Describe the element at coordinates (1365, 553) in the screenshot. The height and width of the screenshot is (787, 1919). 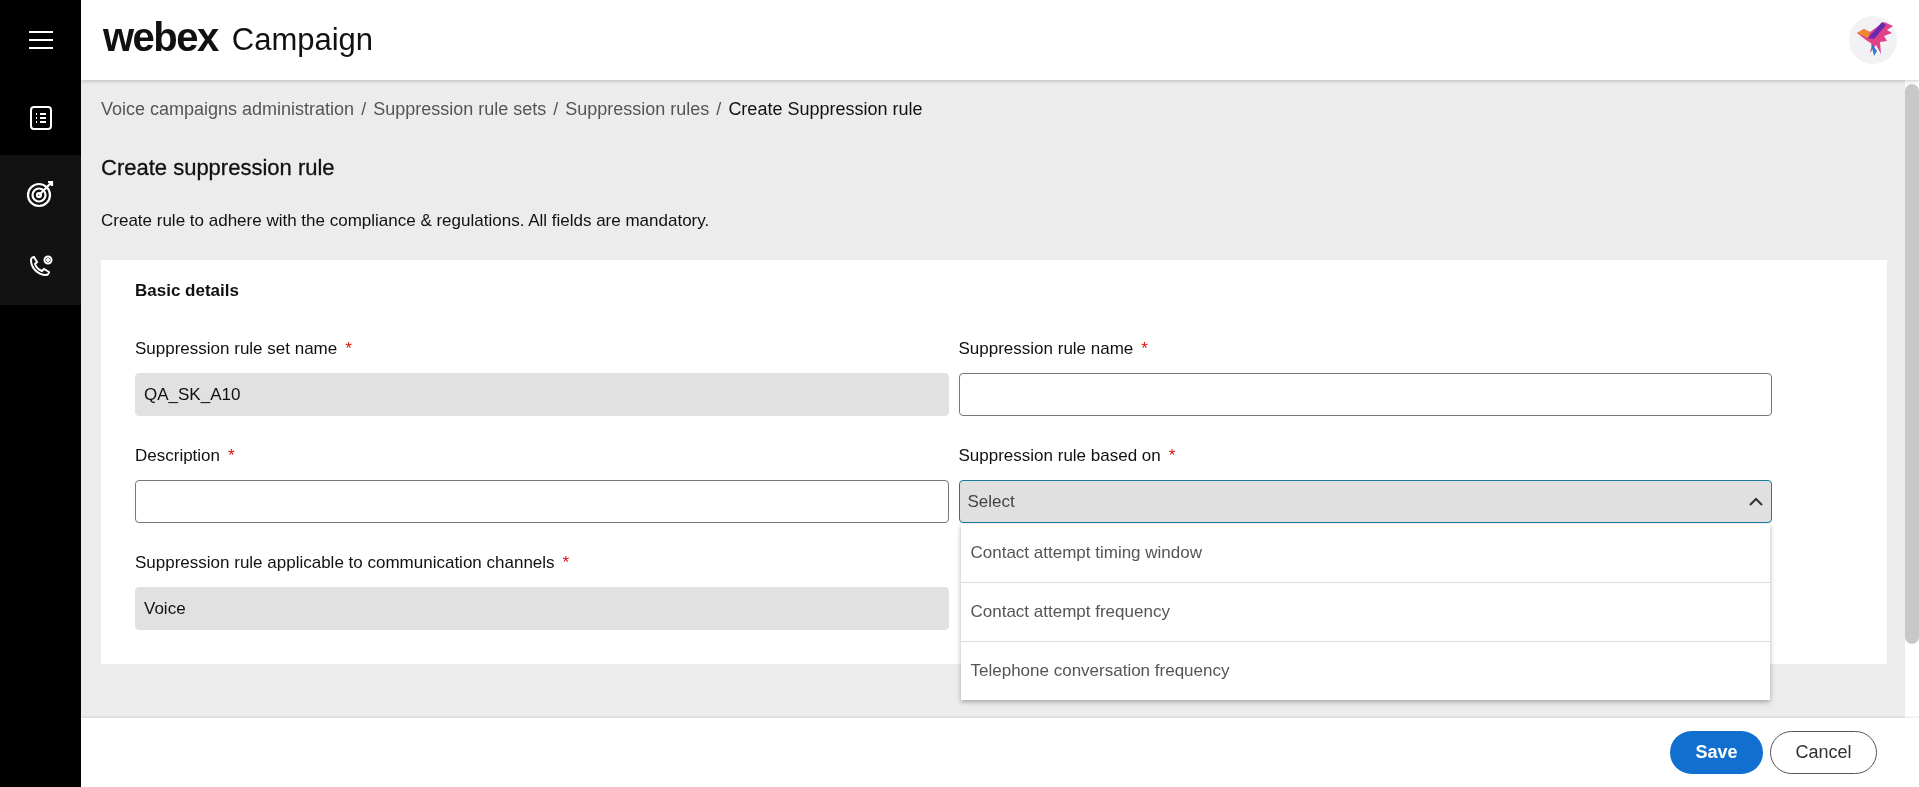
I see `dropdown-option: Contact attempt timing window` at that location.